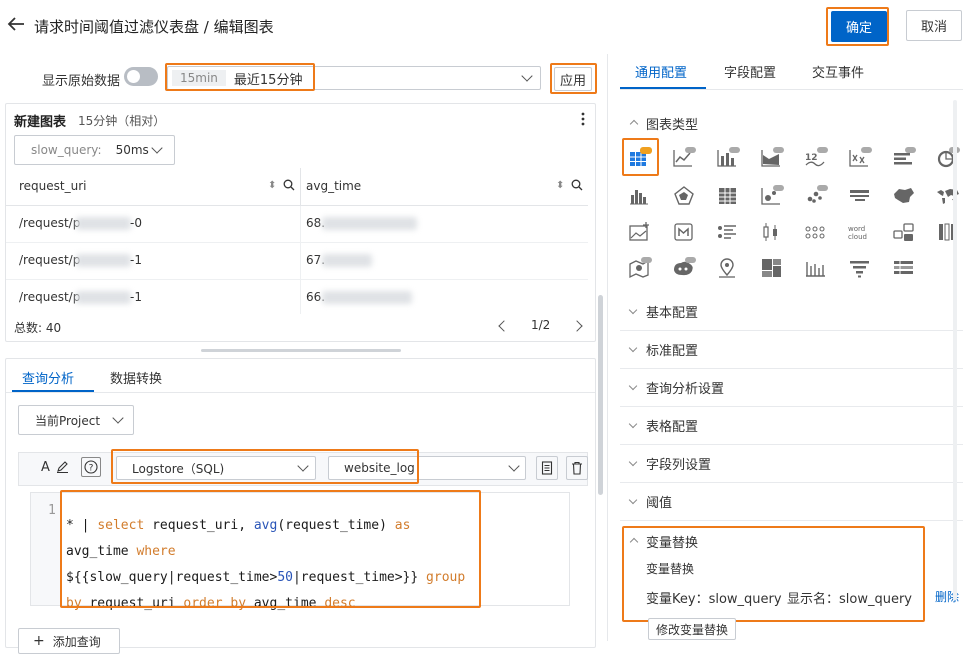  Describe the element at coordinates (772, 268) in the screenshot. I see `treemap-icon` at that location.